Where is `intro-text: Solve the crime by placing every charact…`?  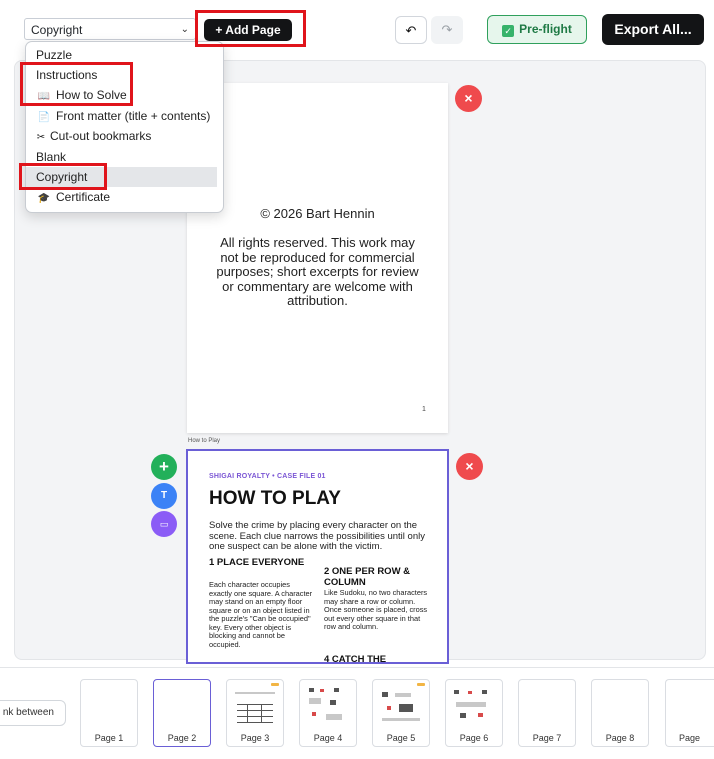 intro-text: Solve the crime by placing every charact… is located at coordinates (317, 536).